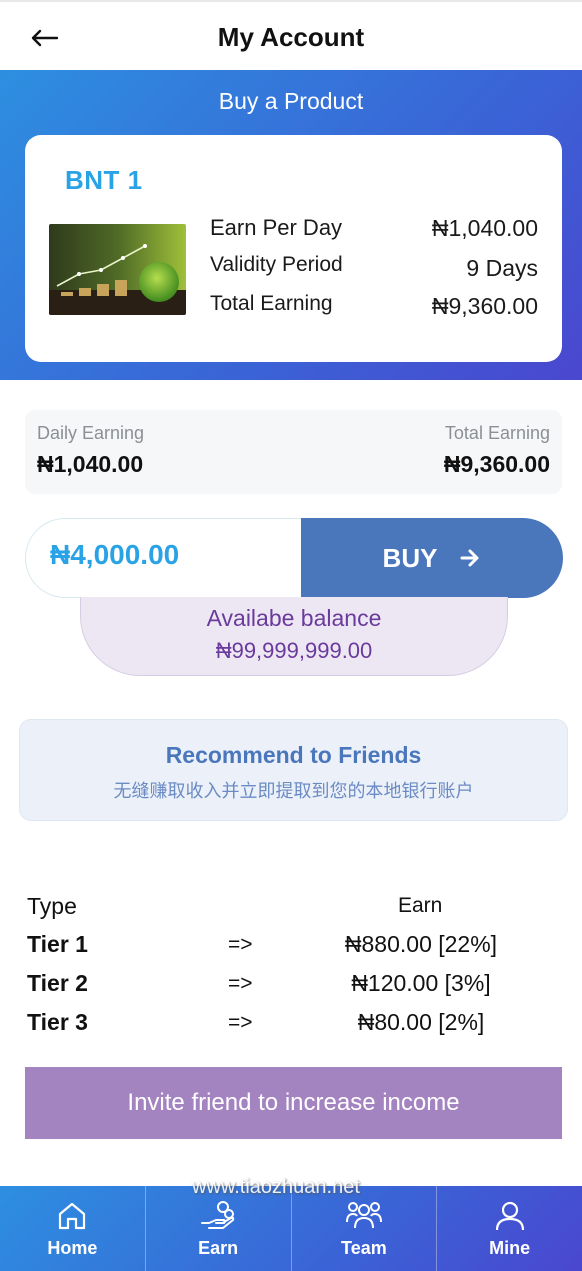 The width and height of the screenshot is (582, 1271). What do you see at coordinates (57, 1022) in the screenshot?
I see `tier-3-name: Tier 3` at bounding box center [57, 1022].